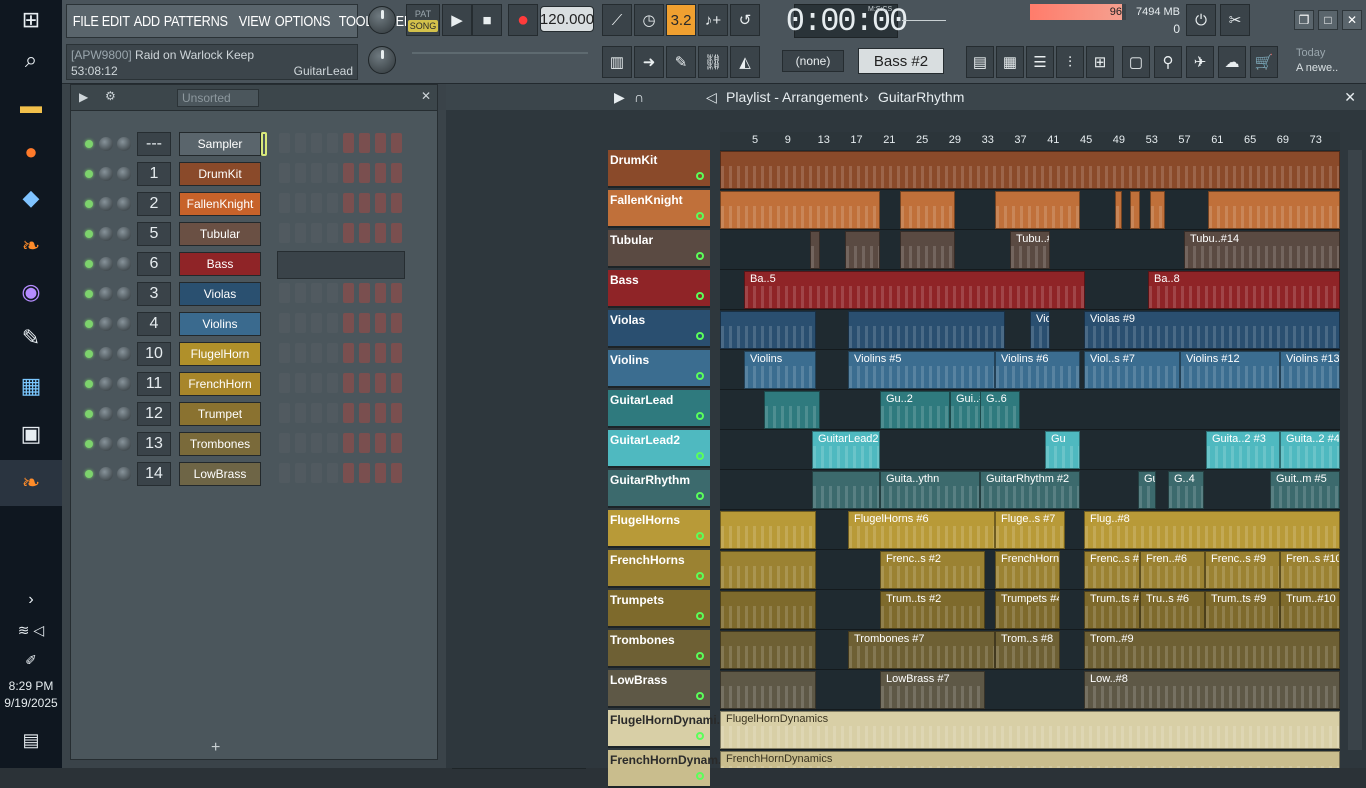 The height and width of the screenshot is (788, 1366). I want to click on shop-icon: 🛒, so click(1264, 62).